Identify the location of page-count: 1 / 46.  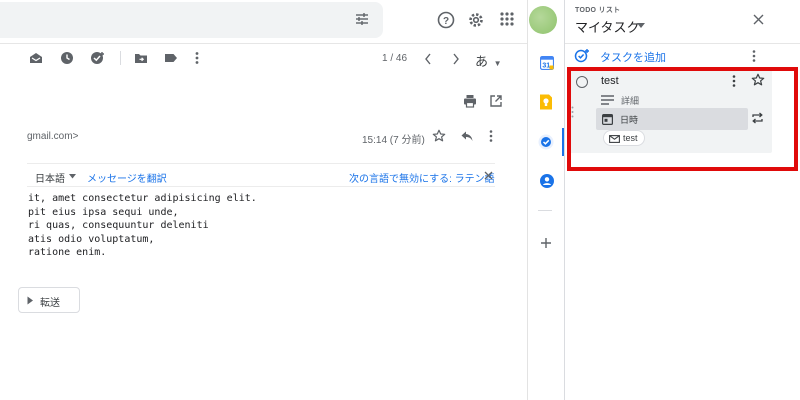
(395, 58).